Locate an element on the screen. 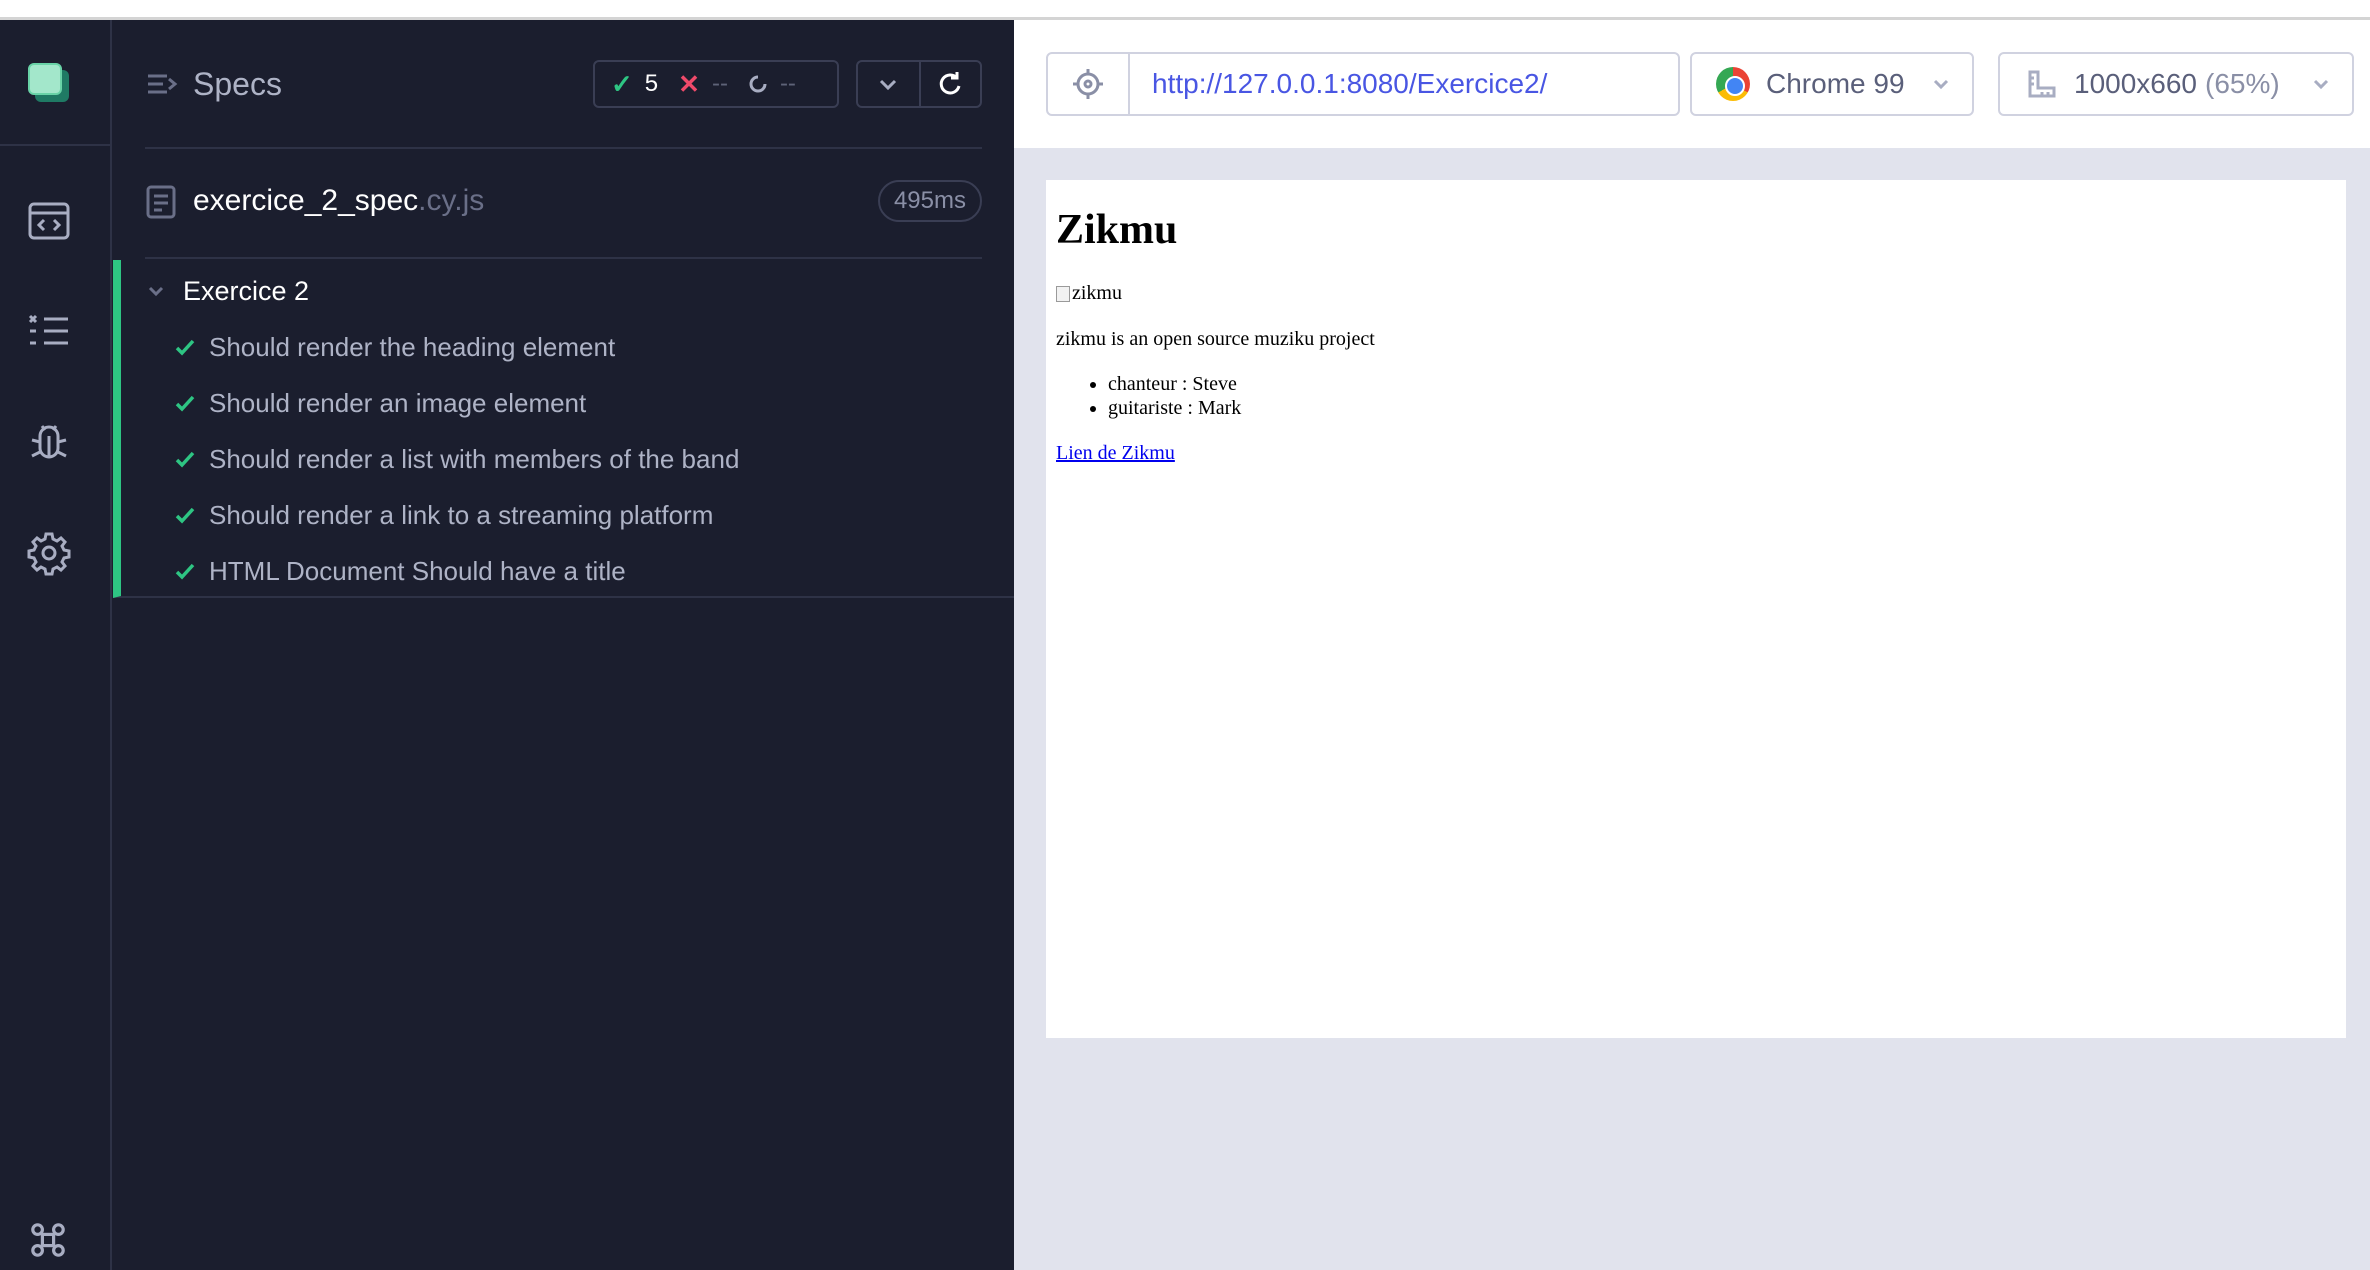  test-stats: ✓ 5 ✕ -- -- is located at coordinates (716, 84).